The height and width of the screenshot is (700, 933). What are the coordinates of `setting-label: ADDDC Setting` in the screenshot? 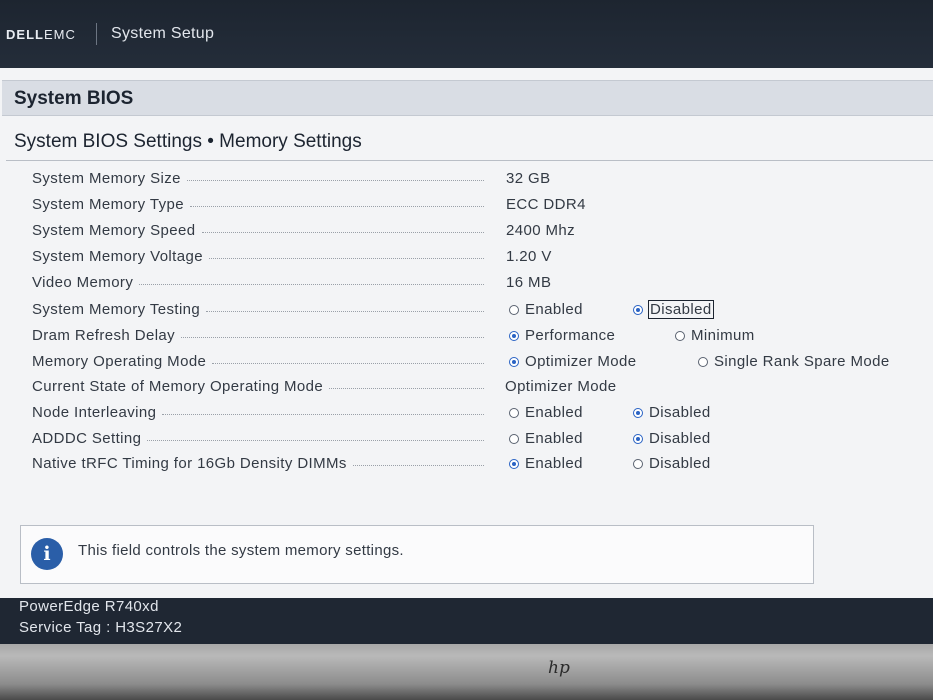 It's located at (258, 438).